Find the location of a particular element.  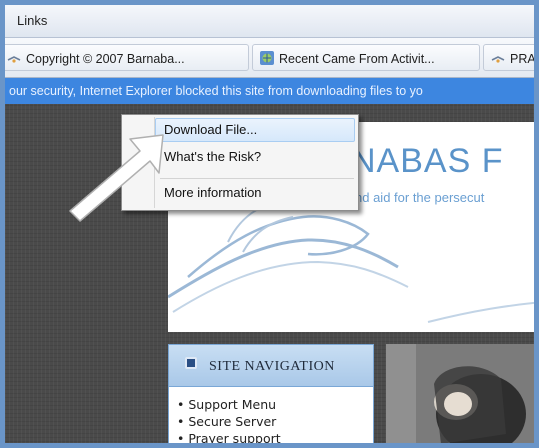

links-label: Links is located at coordinates (32, 20).